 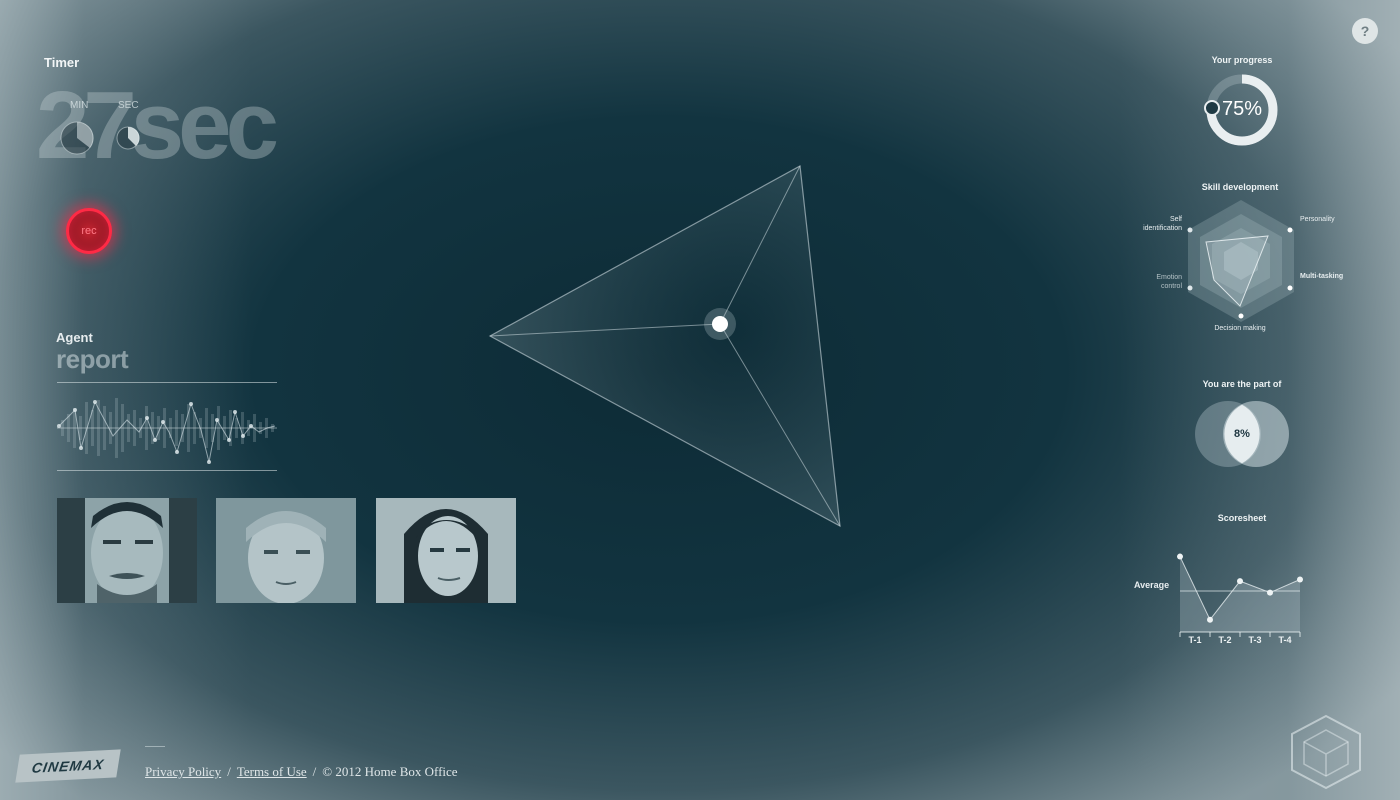 I want to click on score-category-label: T-1, so click(x=1194, y=640).